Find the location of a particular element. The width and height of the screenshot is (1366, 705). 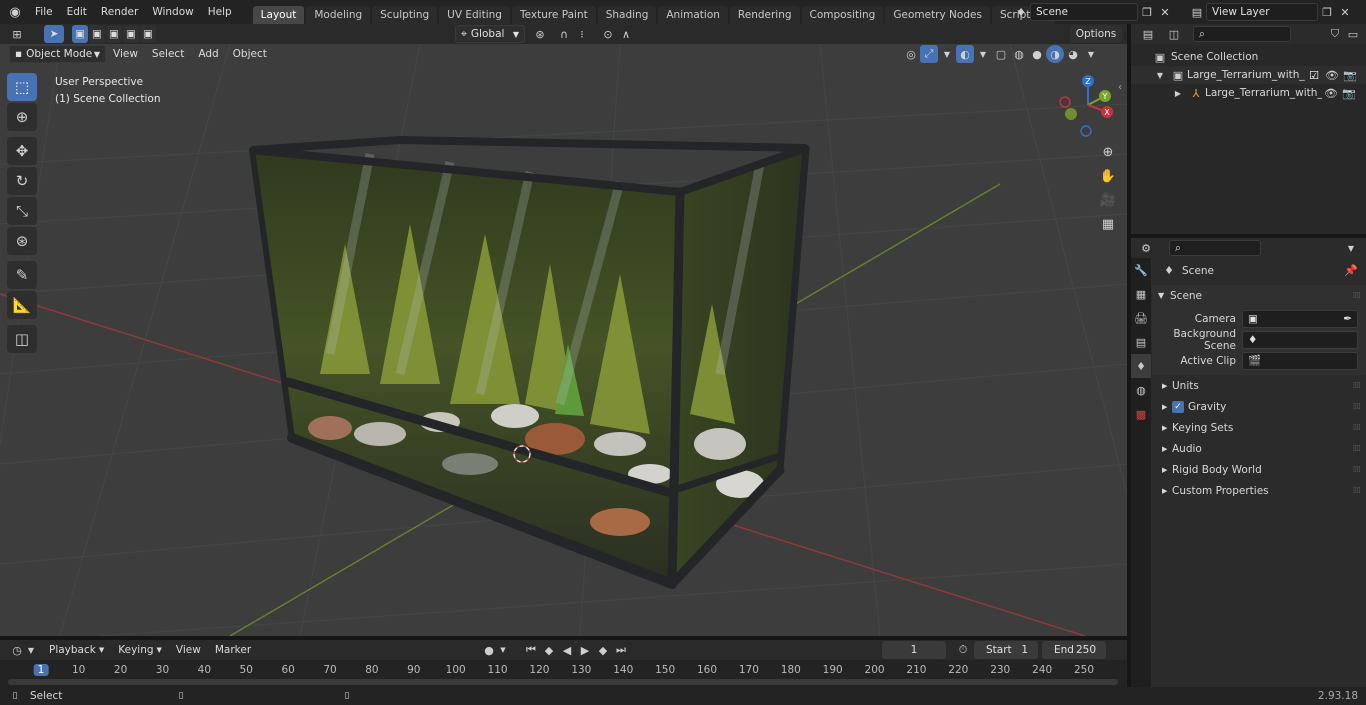

render-tab-icon: ▦ is located at coordinates (1141, 294).